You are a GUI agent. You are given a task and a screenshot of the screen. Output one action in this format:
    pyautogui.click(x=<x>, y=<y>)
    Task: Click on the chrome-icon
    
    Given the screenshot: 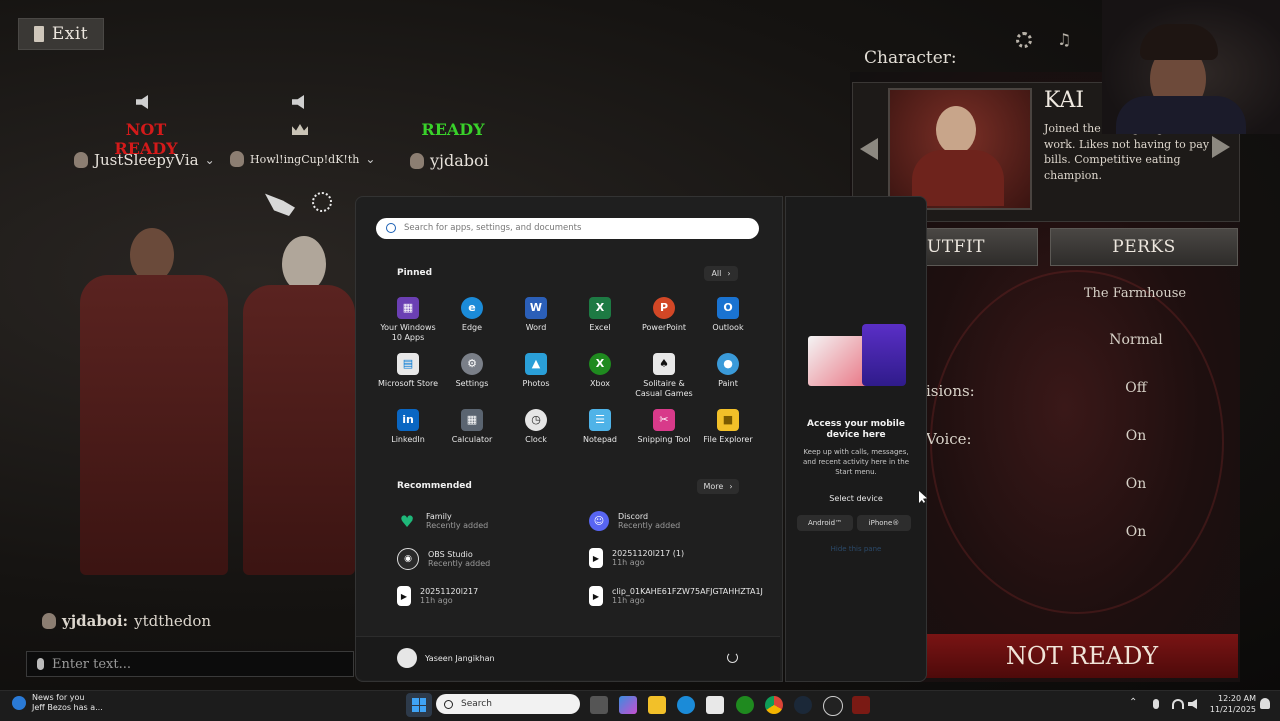 What is the action you would take?
    pyautogui.click(x=774, y=705)
    